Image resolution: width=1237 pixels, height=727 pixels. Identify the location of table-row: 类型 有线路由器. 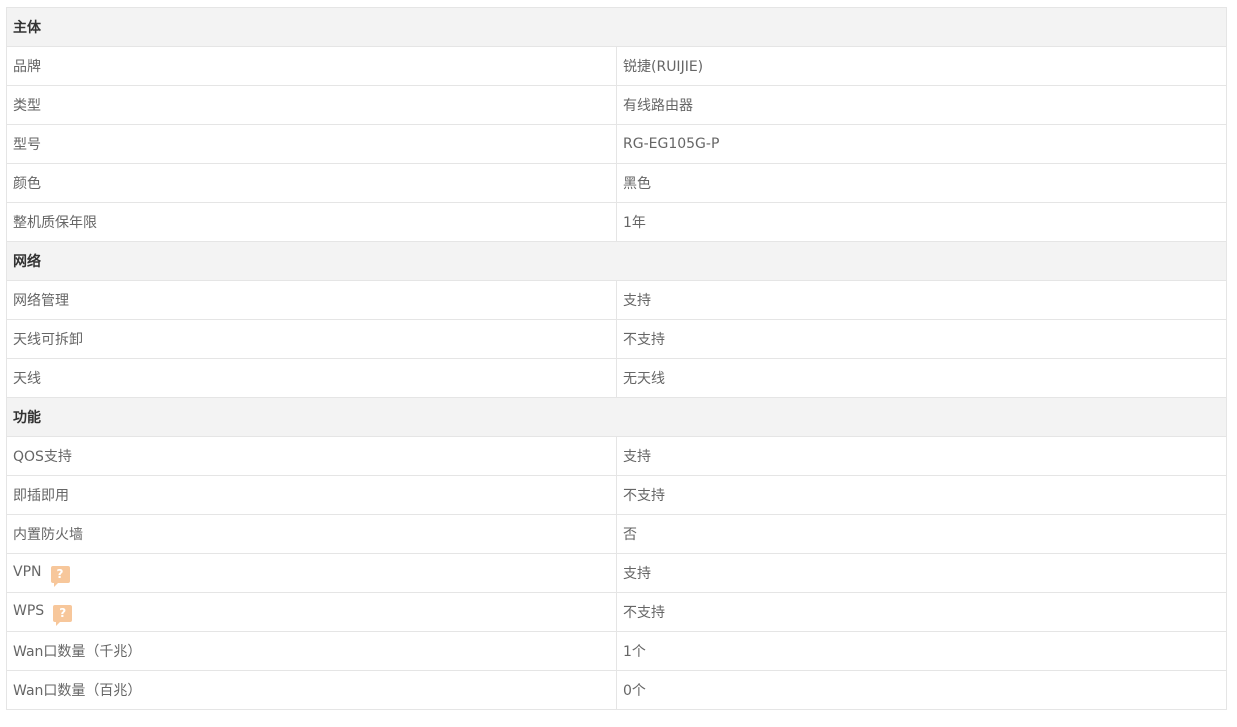
(616, 105).